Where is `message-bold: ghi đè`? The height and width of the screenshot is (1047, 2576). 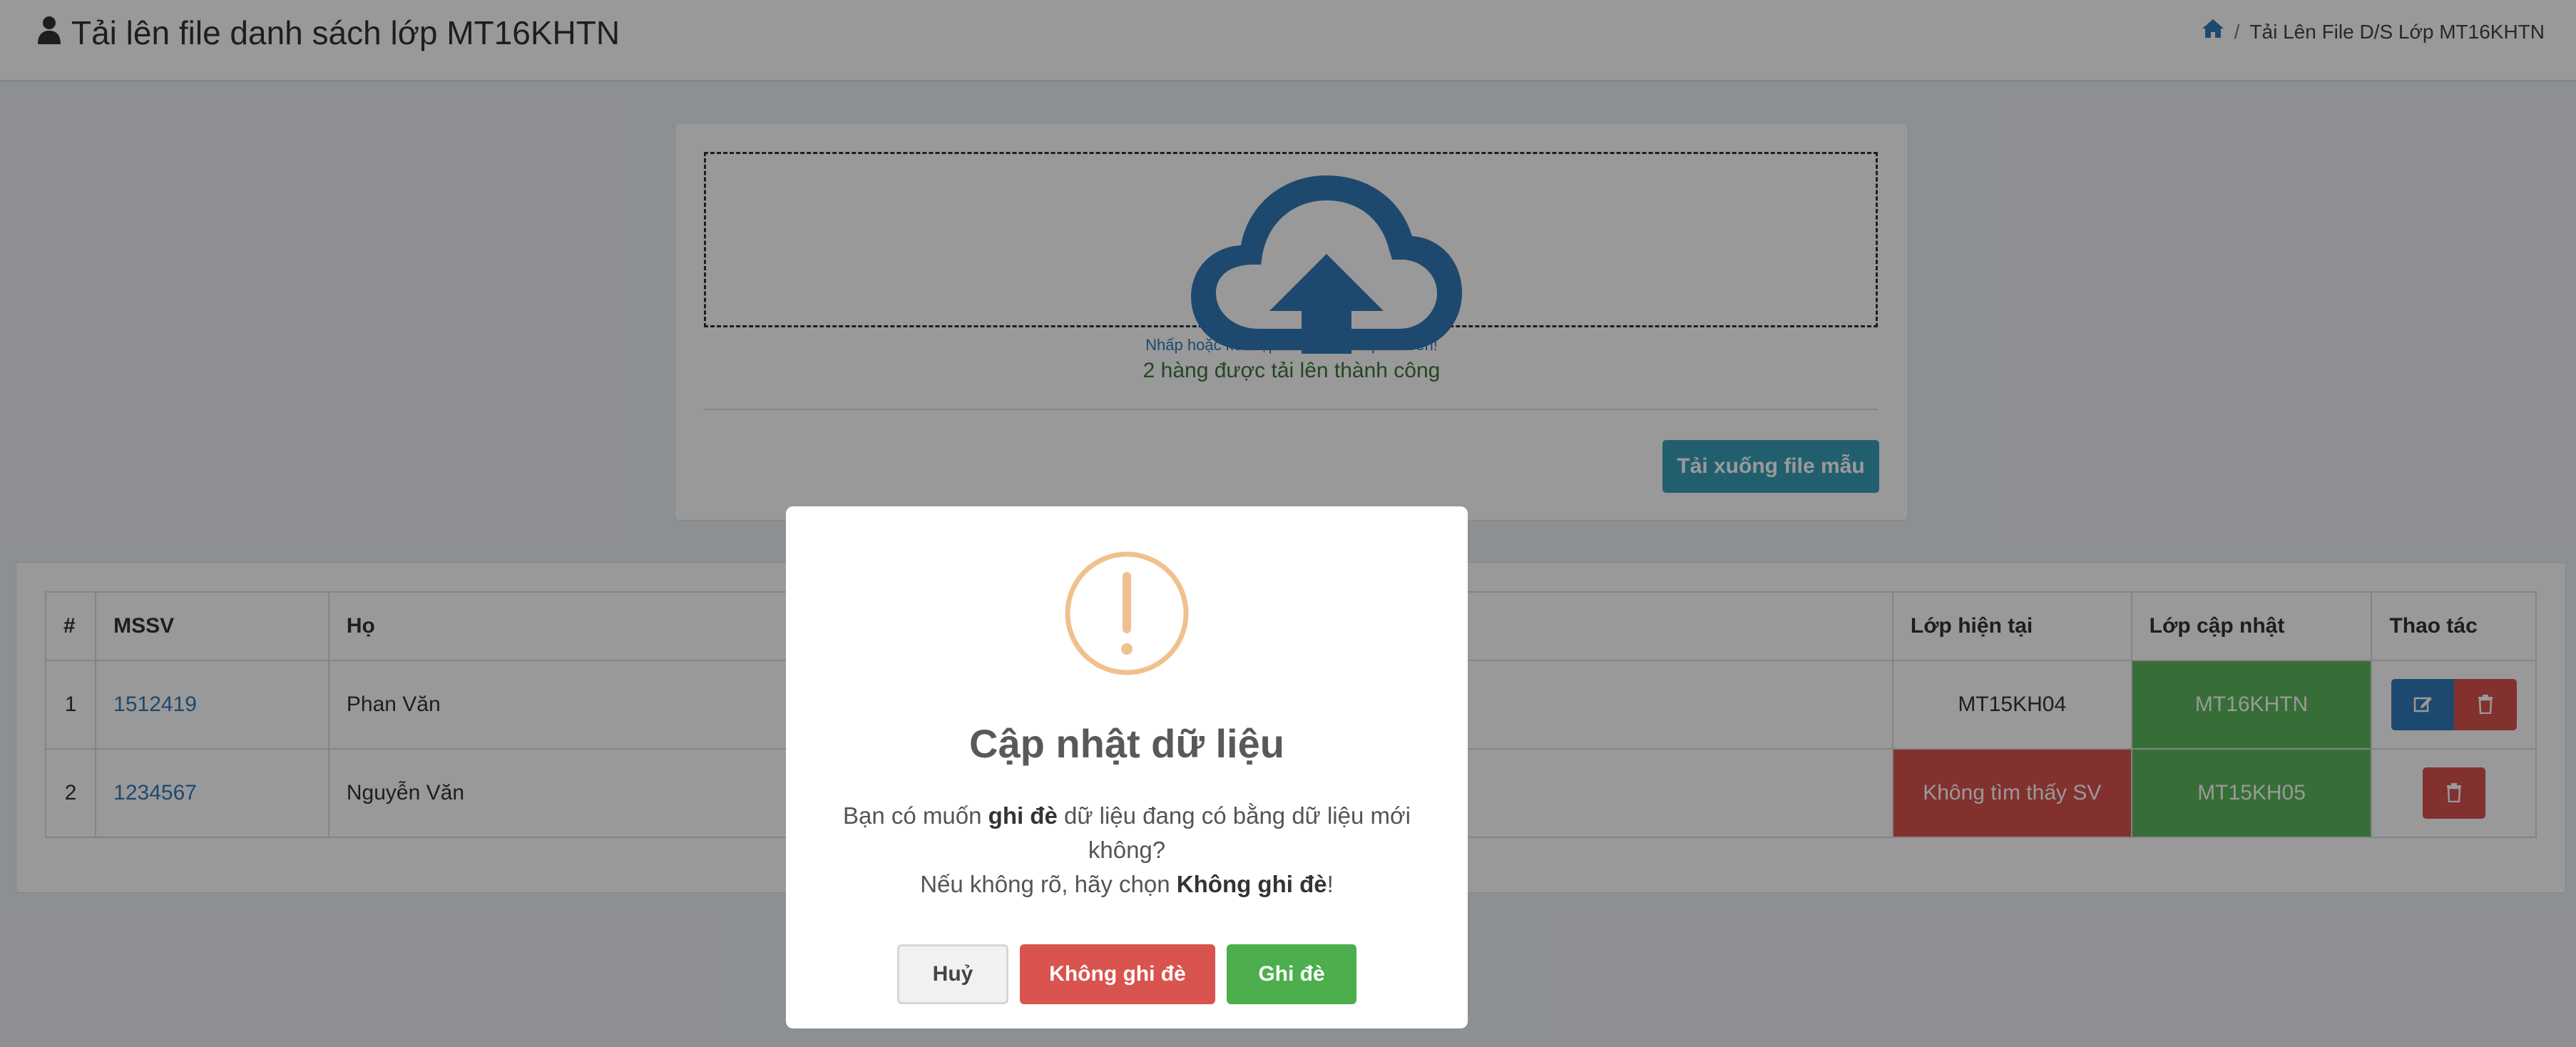
message-bold: ghi đè is located at coordinates (1023, 815).